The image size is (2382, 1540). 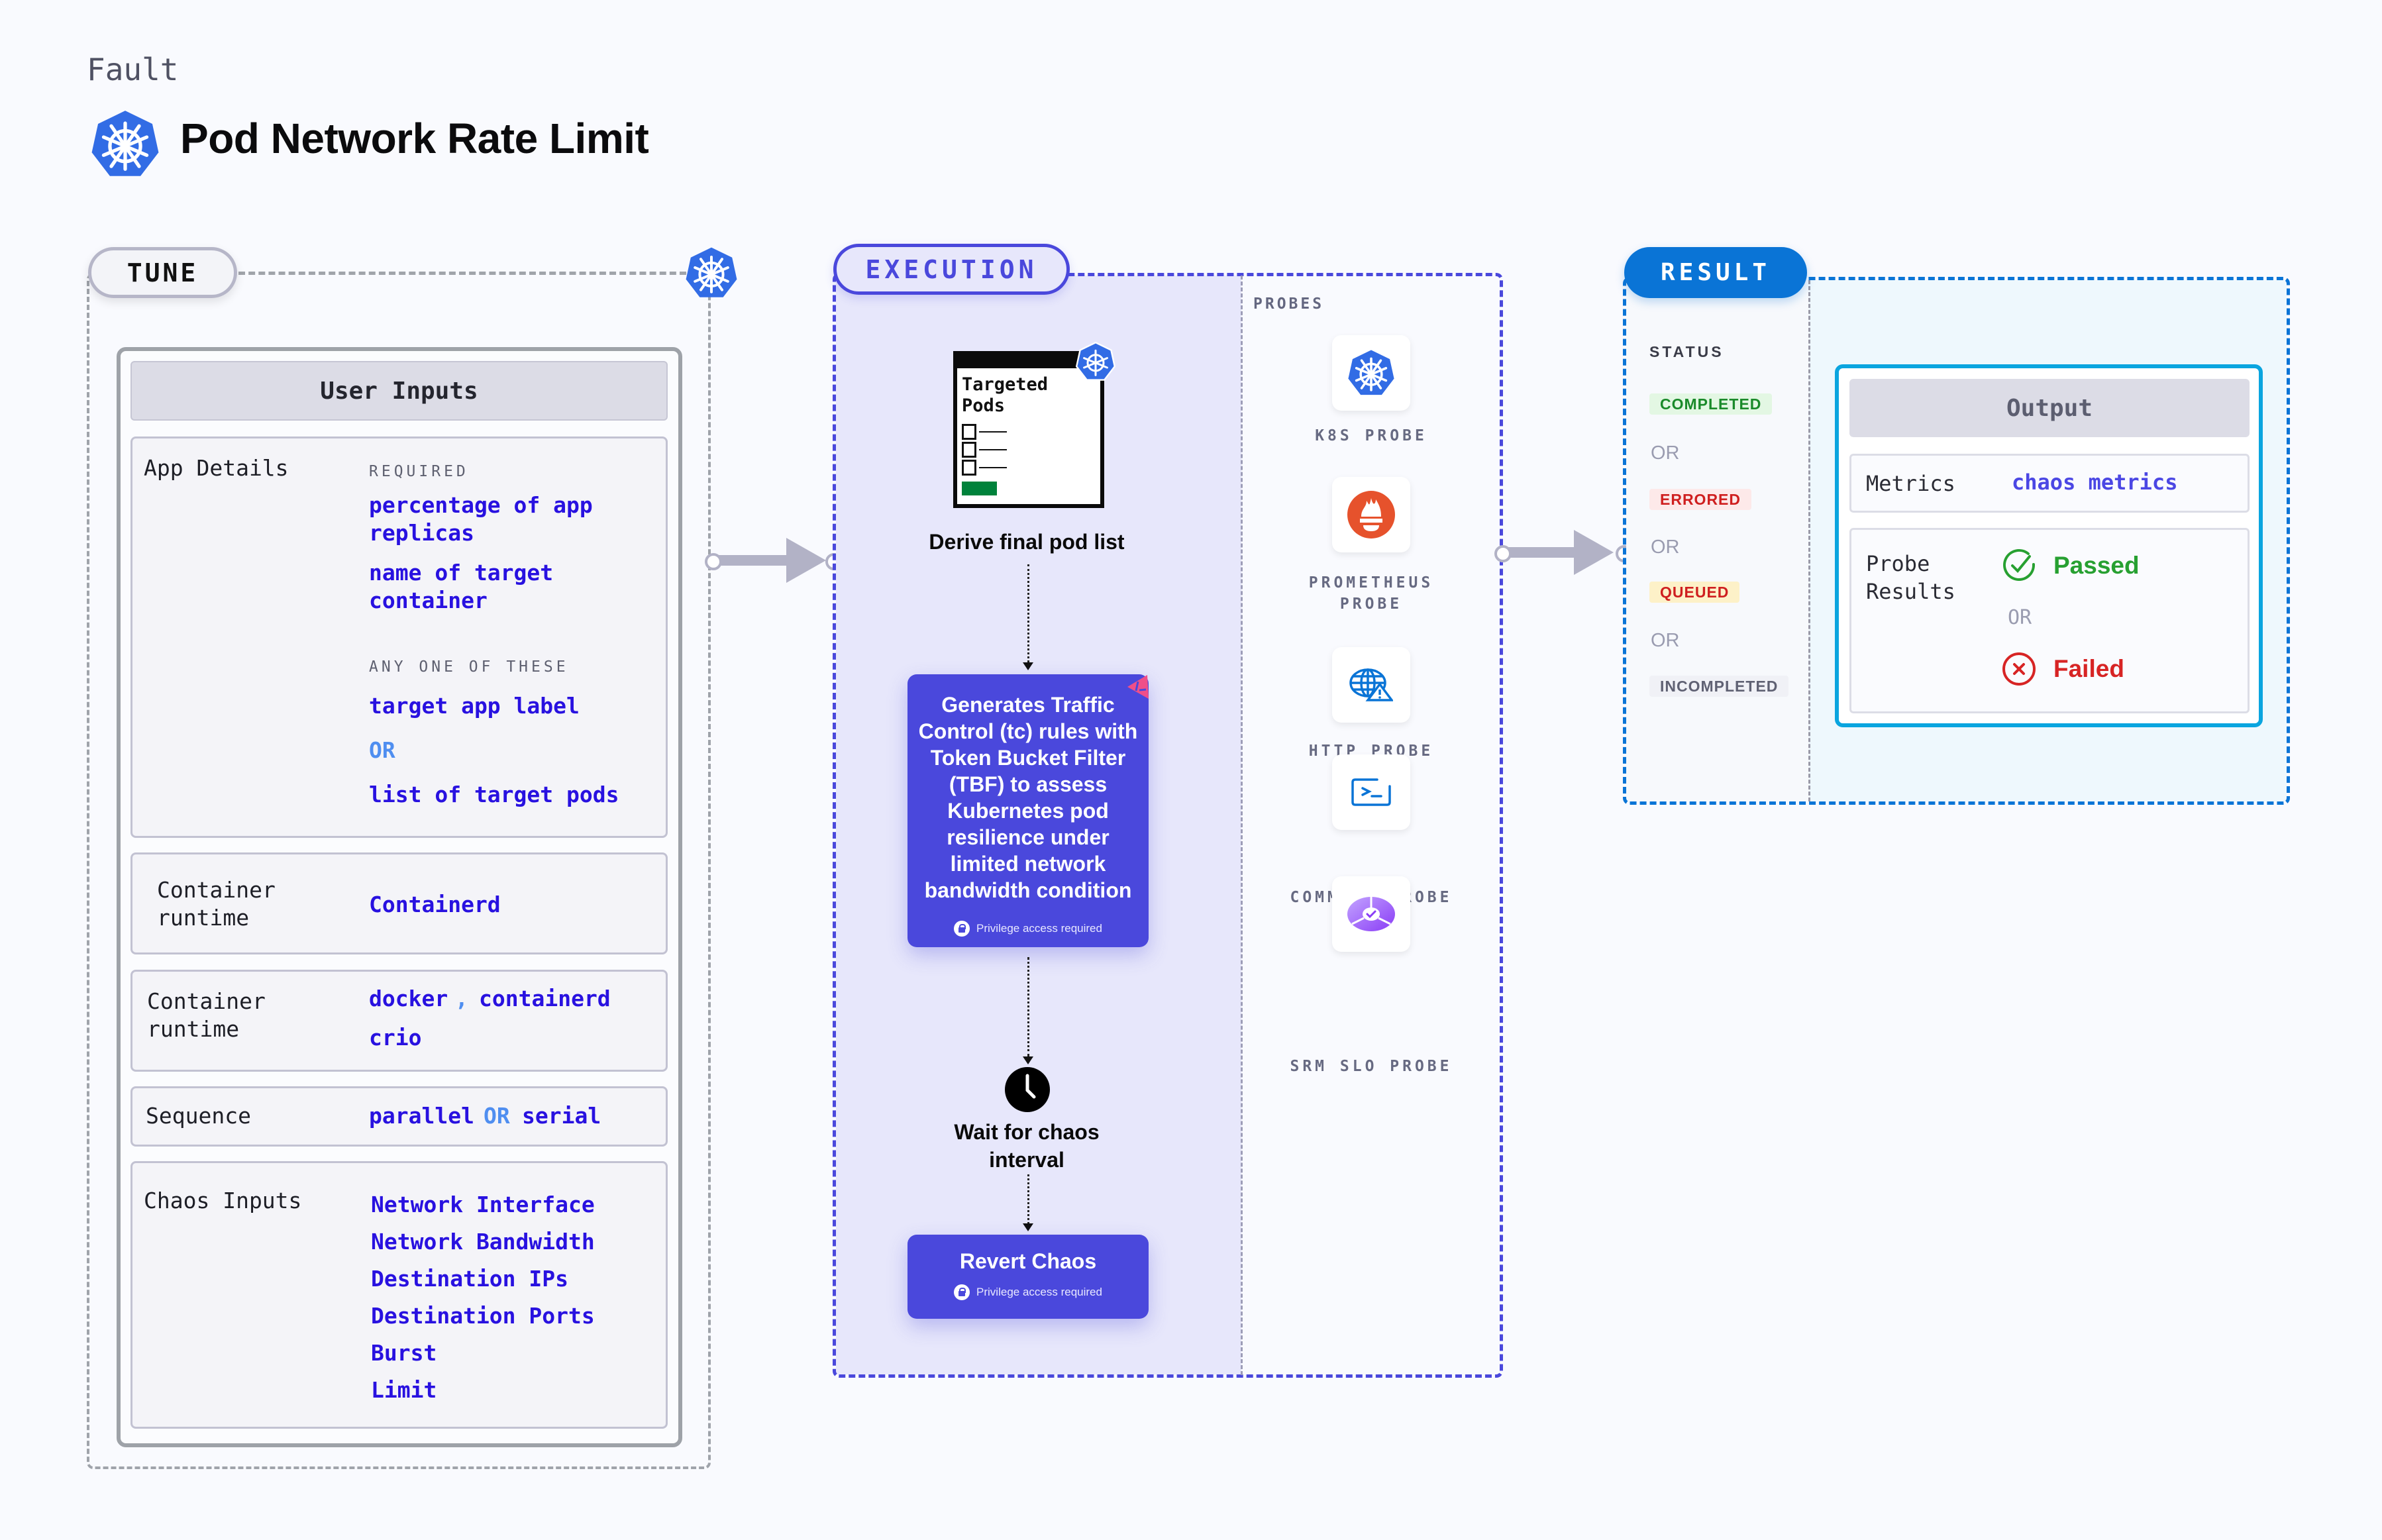 I want to click on app-detail-option: list of target pods, so click(x=494, y=795).